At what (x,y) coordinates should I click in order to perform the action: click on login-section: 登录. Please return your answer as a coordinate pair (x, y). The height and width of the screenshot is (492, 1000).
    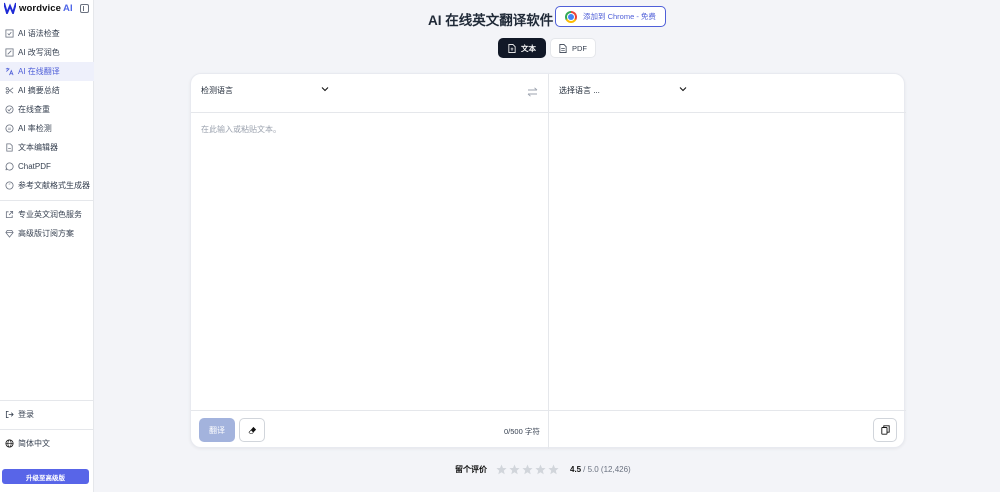
    Looking at the image, I should click on (47, 412).